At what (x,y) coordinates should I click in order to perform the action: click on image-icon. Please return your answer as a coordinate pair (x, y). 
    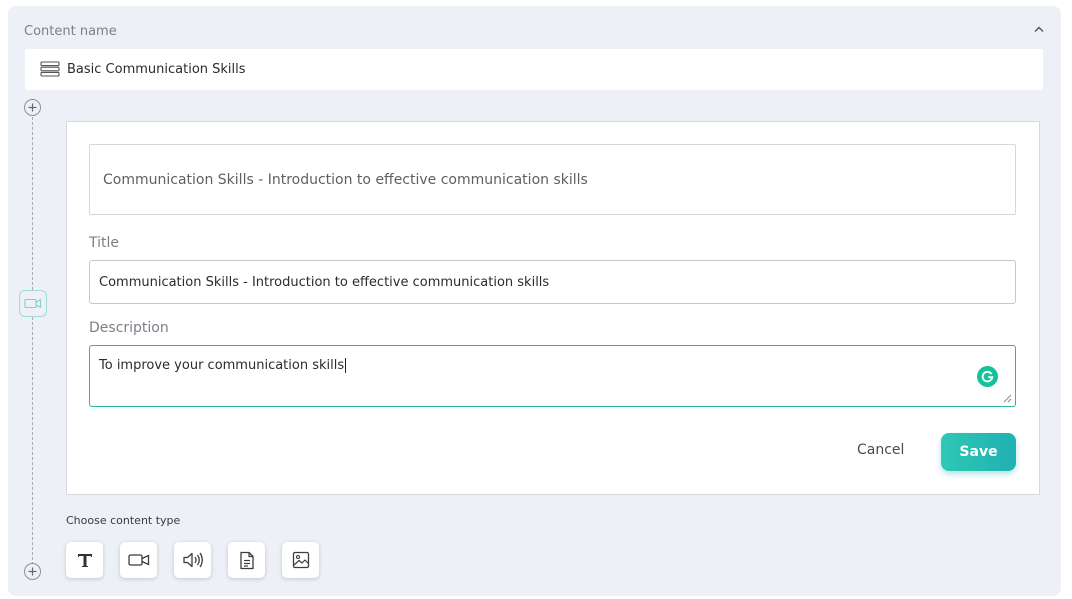
    Looking at the image, I should click on (300, 560).